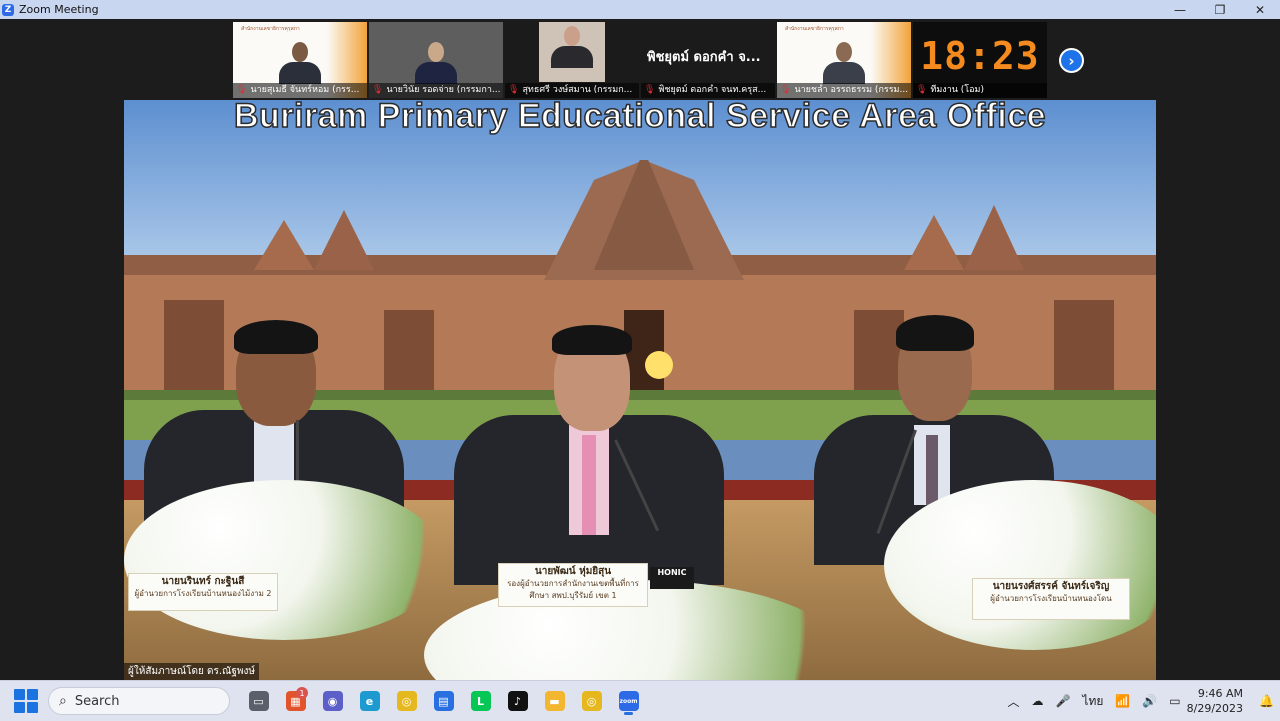 This screenshot has height=721, width=1280. I want to click on onedrive-cloud-icon: ☁, so click(1037, 701).